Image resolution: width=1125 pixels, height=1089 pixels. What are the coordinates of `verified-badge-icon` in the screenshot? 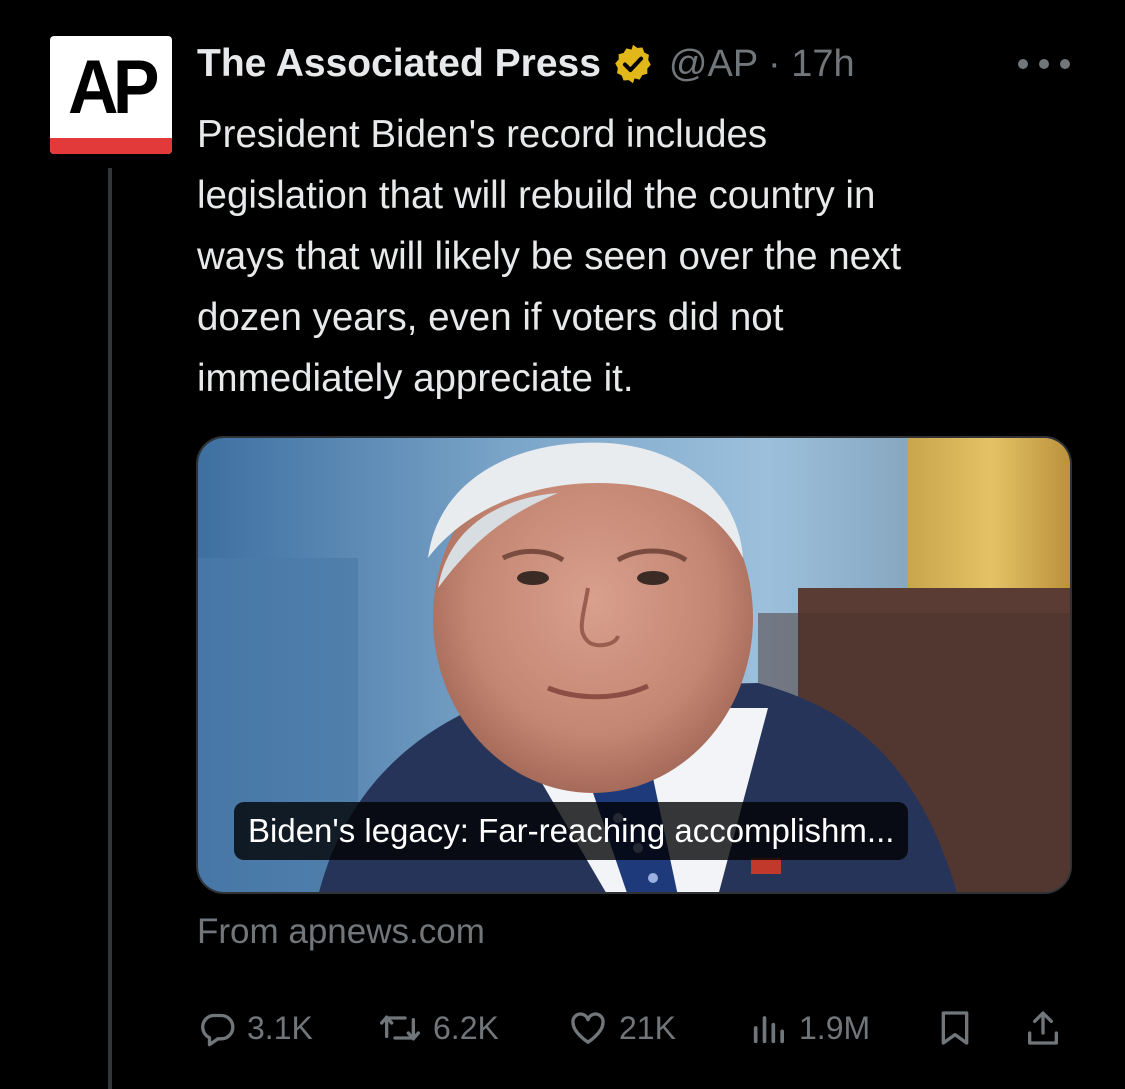 It's located at (633, 64).